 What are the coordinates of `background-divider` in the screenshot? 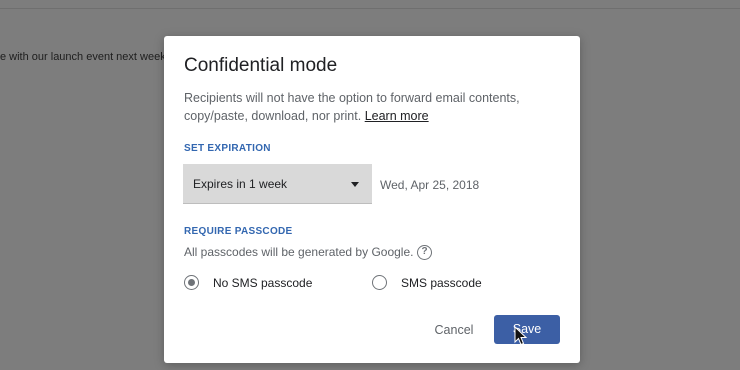 It's located at (370, 8).